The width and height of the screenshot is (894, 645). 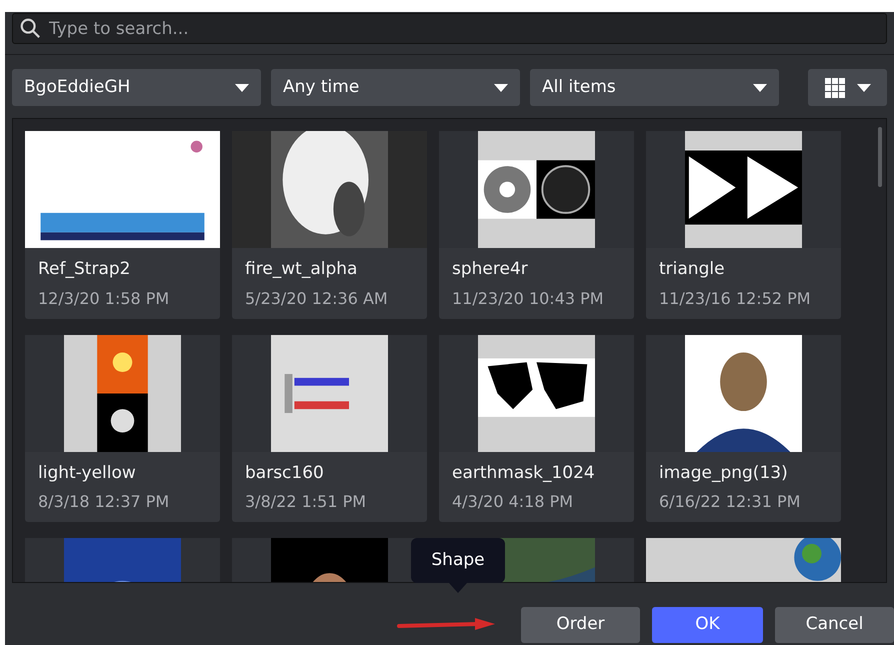 I want to click on asset-card: barsc160 3/8/22 1:51 PM, so click(x=329, y=428).